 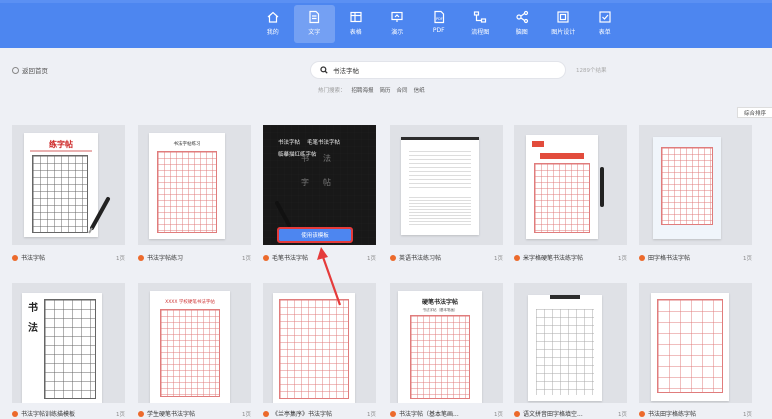 What do you see at coordinates (564, 24) in the screenshot?
I see `tab-image-design: 图片设计` at bounding box center [564, 24].